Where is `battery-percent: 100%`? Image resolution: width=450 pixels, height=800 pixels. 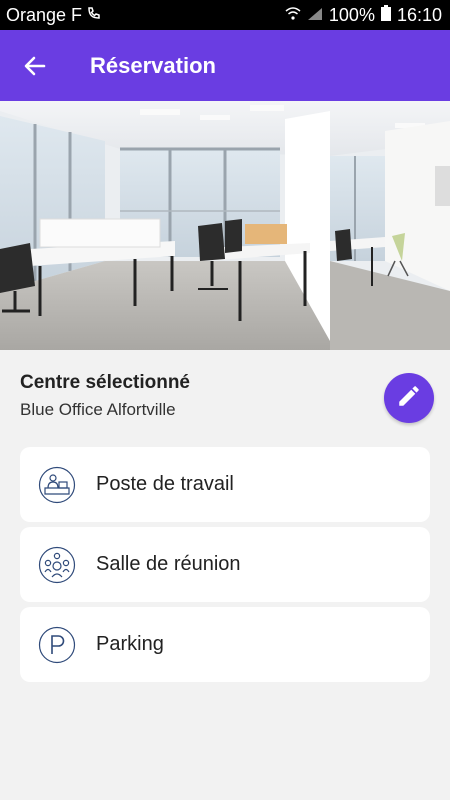
battery-percent: 100% is located at coordinates (351, 14).